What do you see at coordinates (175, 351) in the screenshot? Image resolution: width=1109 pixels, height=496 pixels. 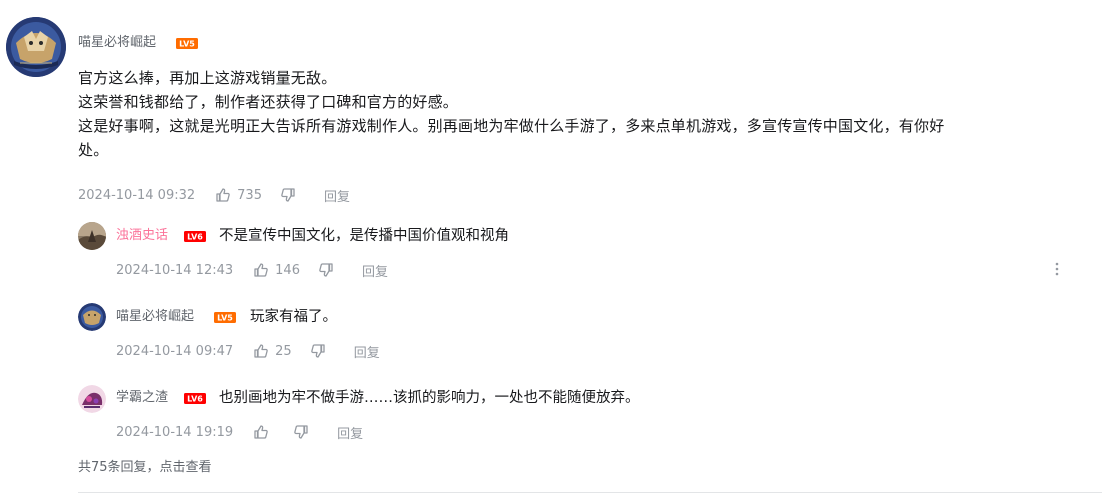 I see `reply-time: 2024-10-14 09:47` at bounding box center [175, 351].